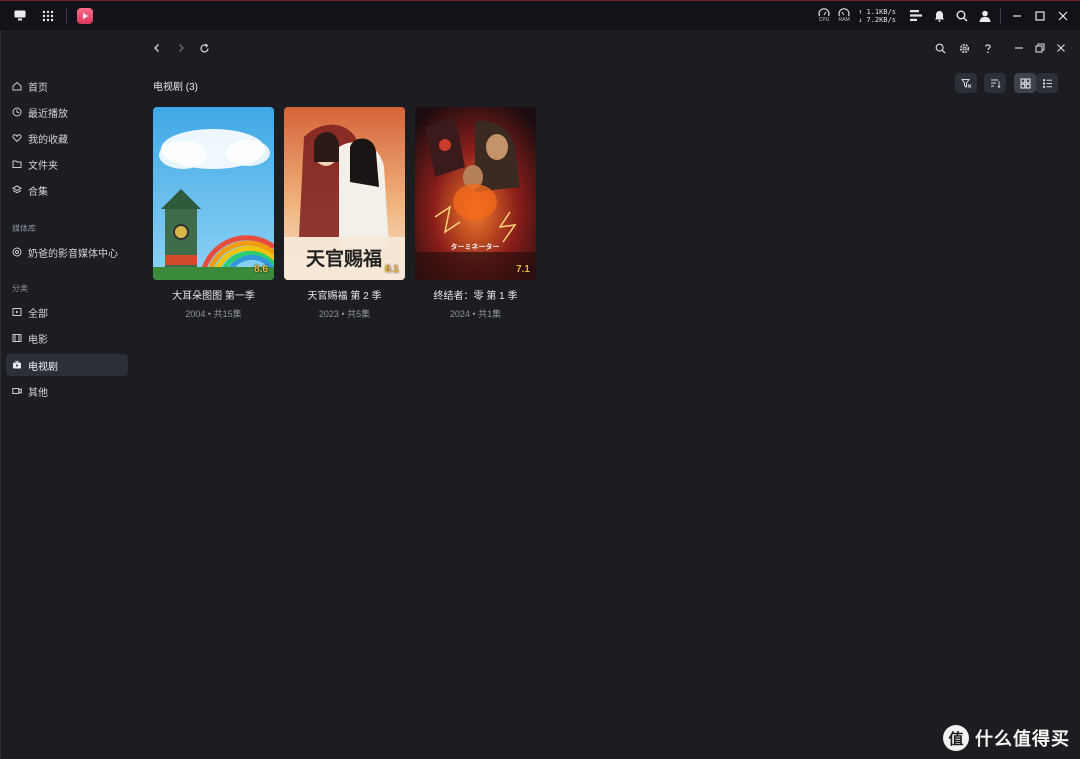 The height and width of the screenshot is (759, 1080). What do you see at coordinates (43, 166) in the screenshot?
I see `sidebar-item-label: 文件夹` at bounding box center [43, 166].